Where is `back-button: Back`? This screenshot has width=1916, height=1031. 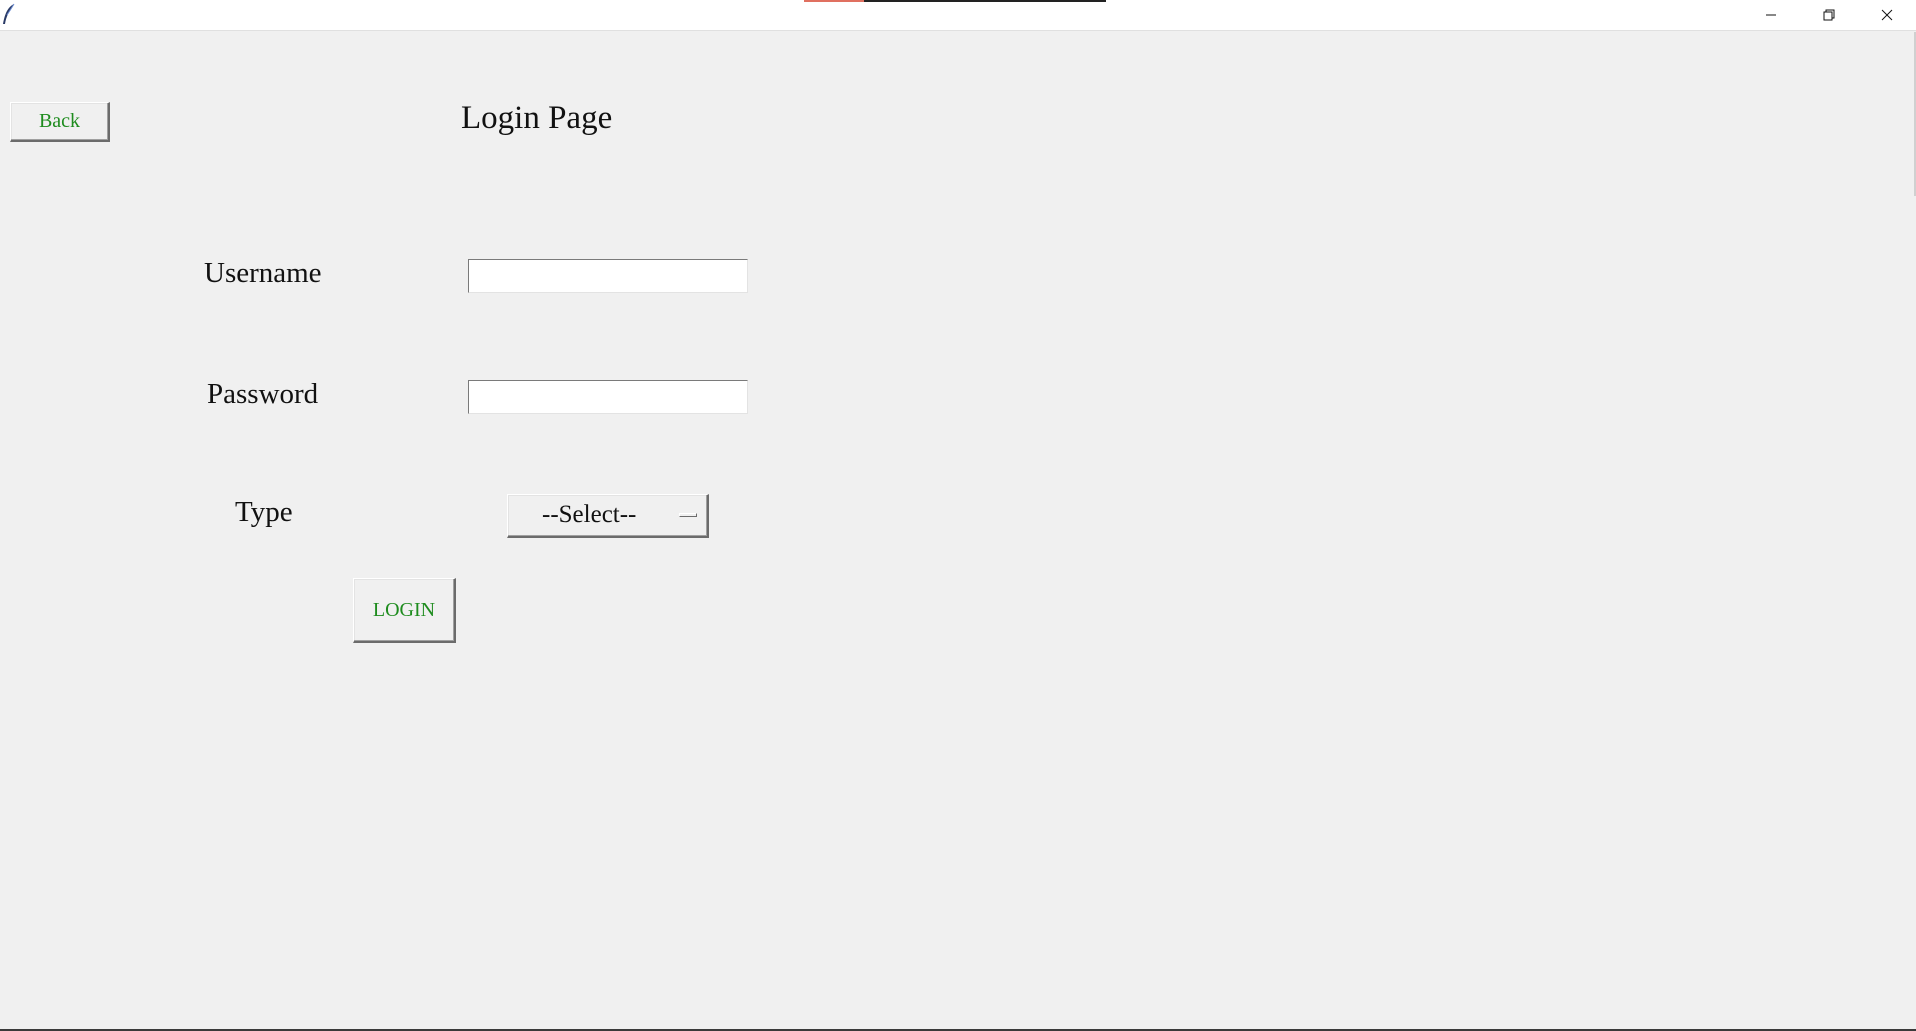
back-button: Back is located at coordinates (60, 122).